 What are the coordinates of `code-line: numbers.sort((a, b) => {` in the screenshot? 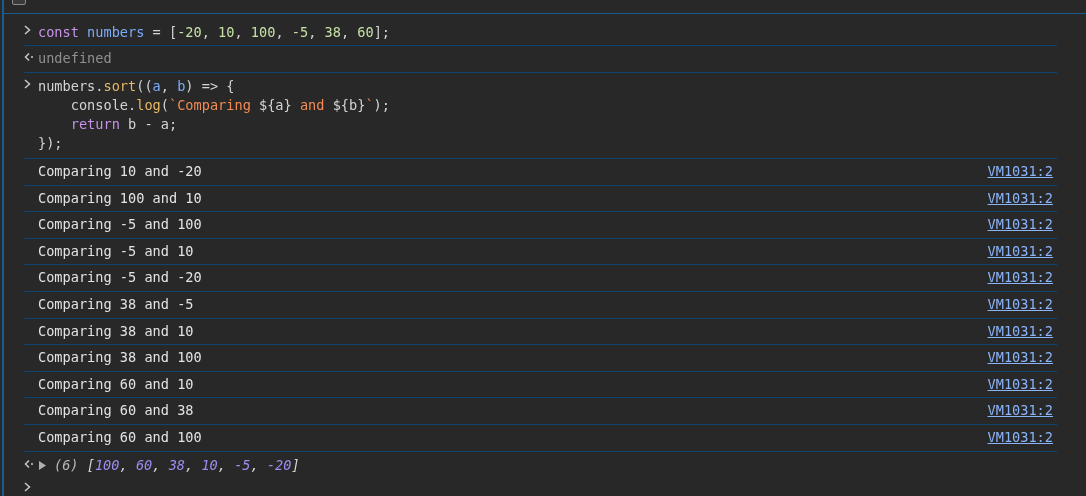 It's located at (137, 86).